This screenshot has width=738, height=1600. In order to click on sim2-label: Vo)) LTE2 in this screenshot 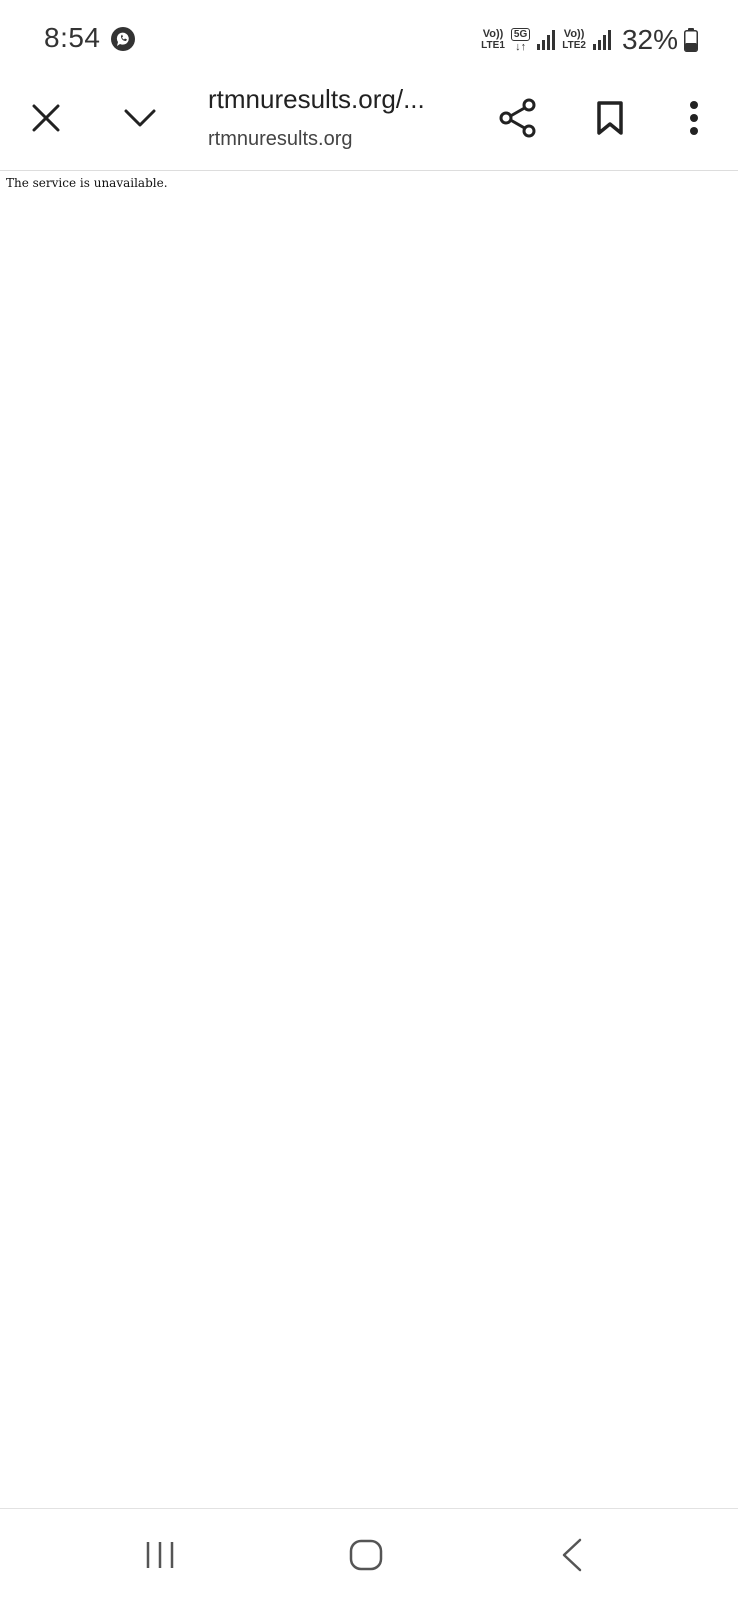, I will do `click(574, 40)`.